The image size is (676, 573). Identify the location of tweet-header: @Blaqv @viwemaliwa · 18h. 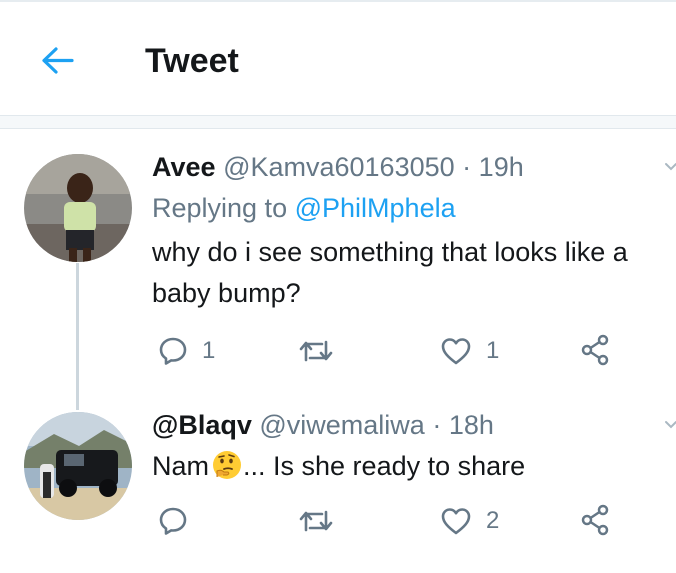
(323, 425).